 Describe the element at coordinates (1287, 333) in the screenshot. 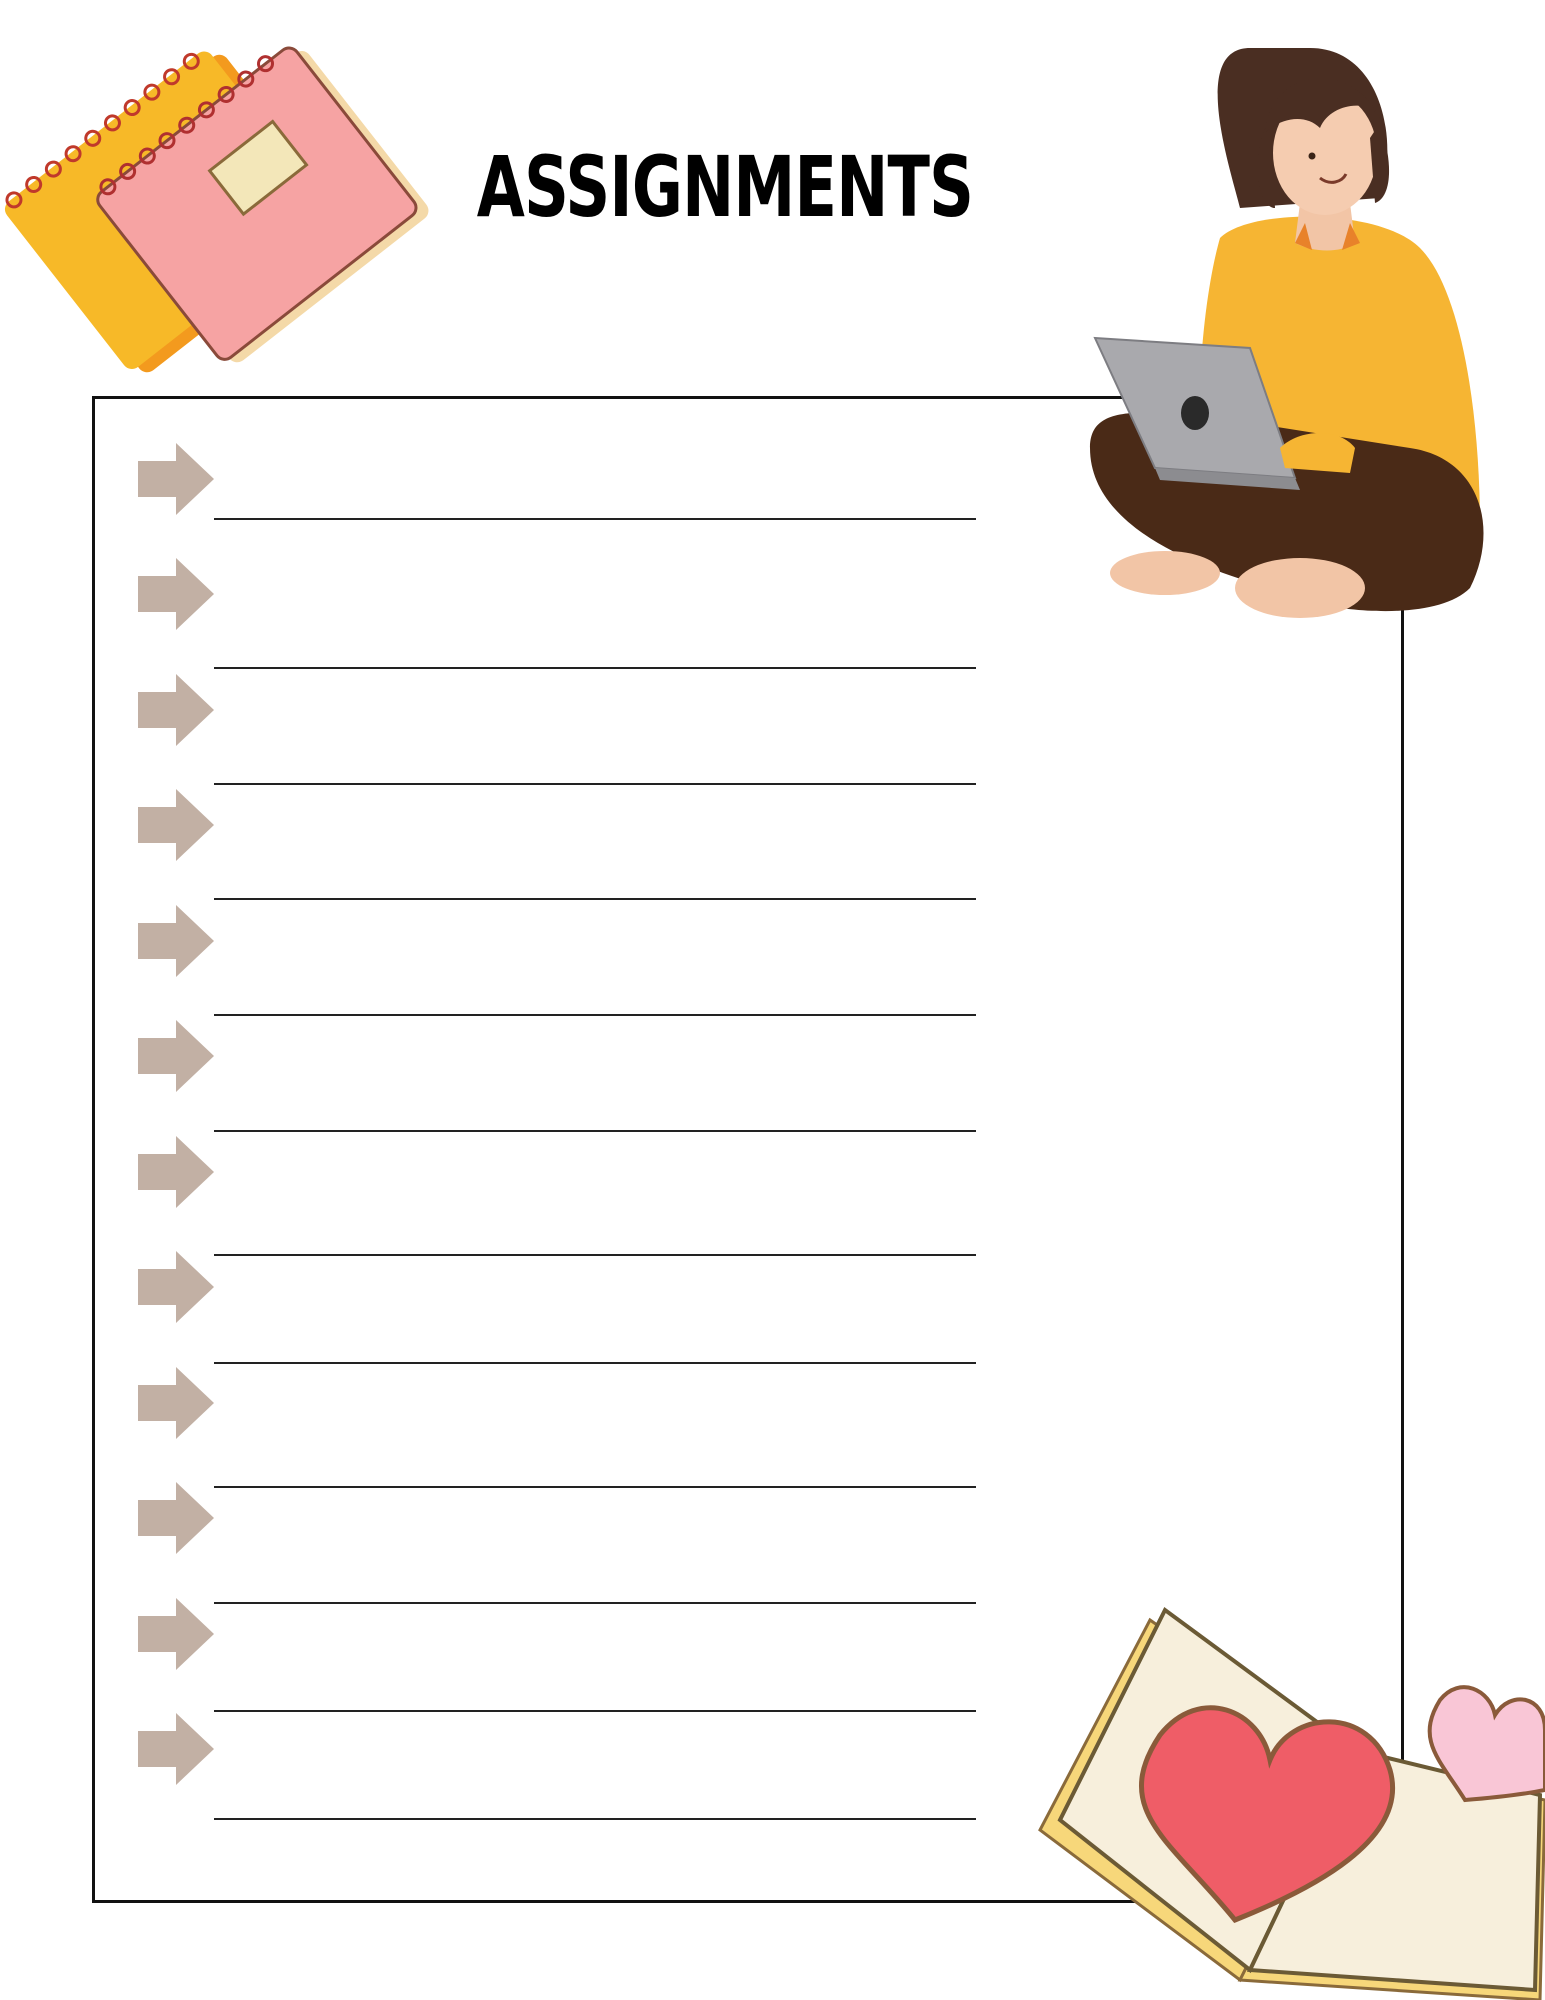

I see `girl-with-laptop-illustration` at that location.